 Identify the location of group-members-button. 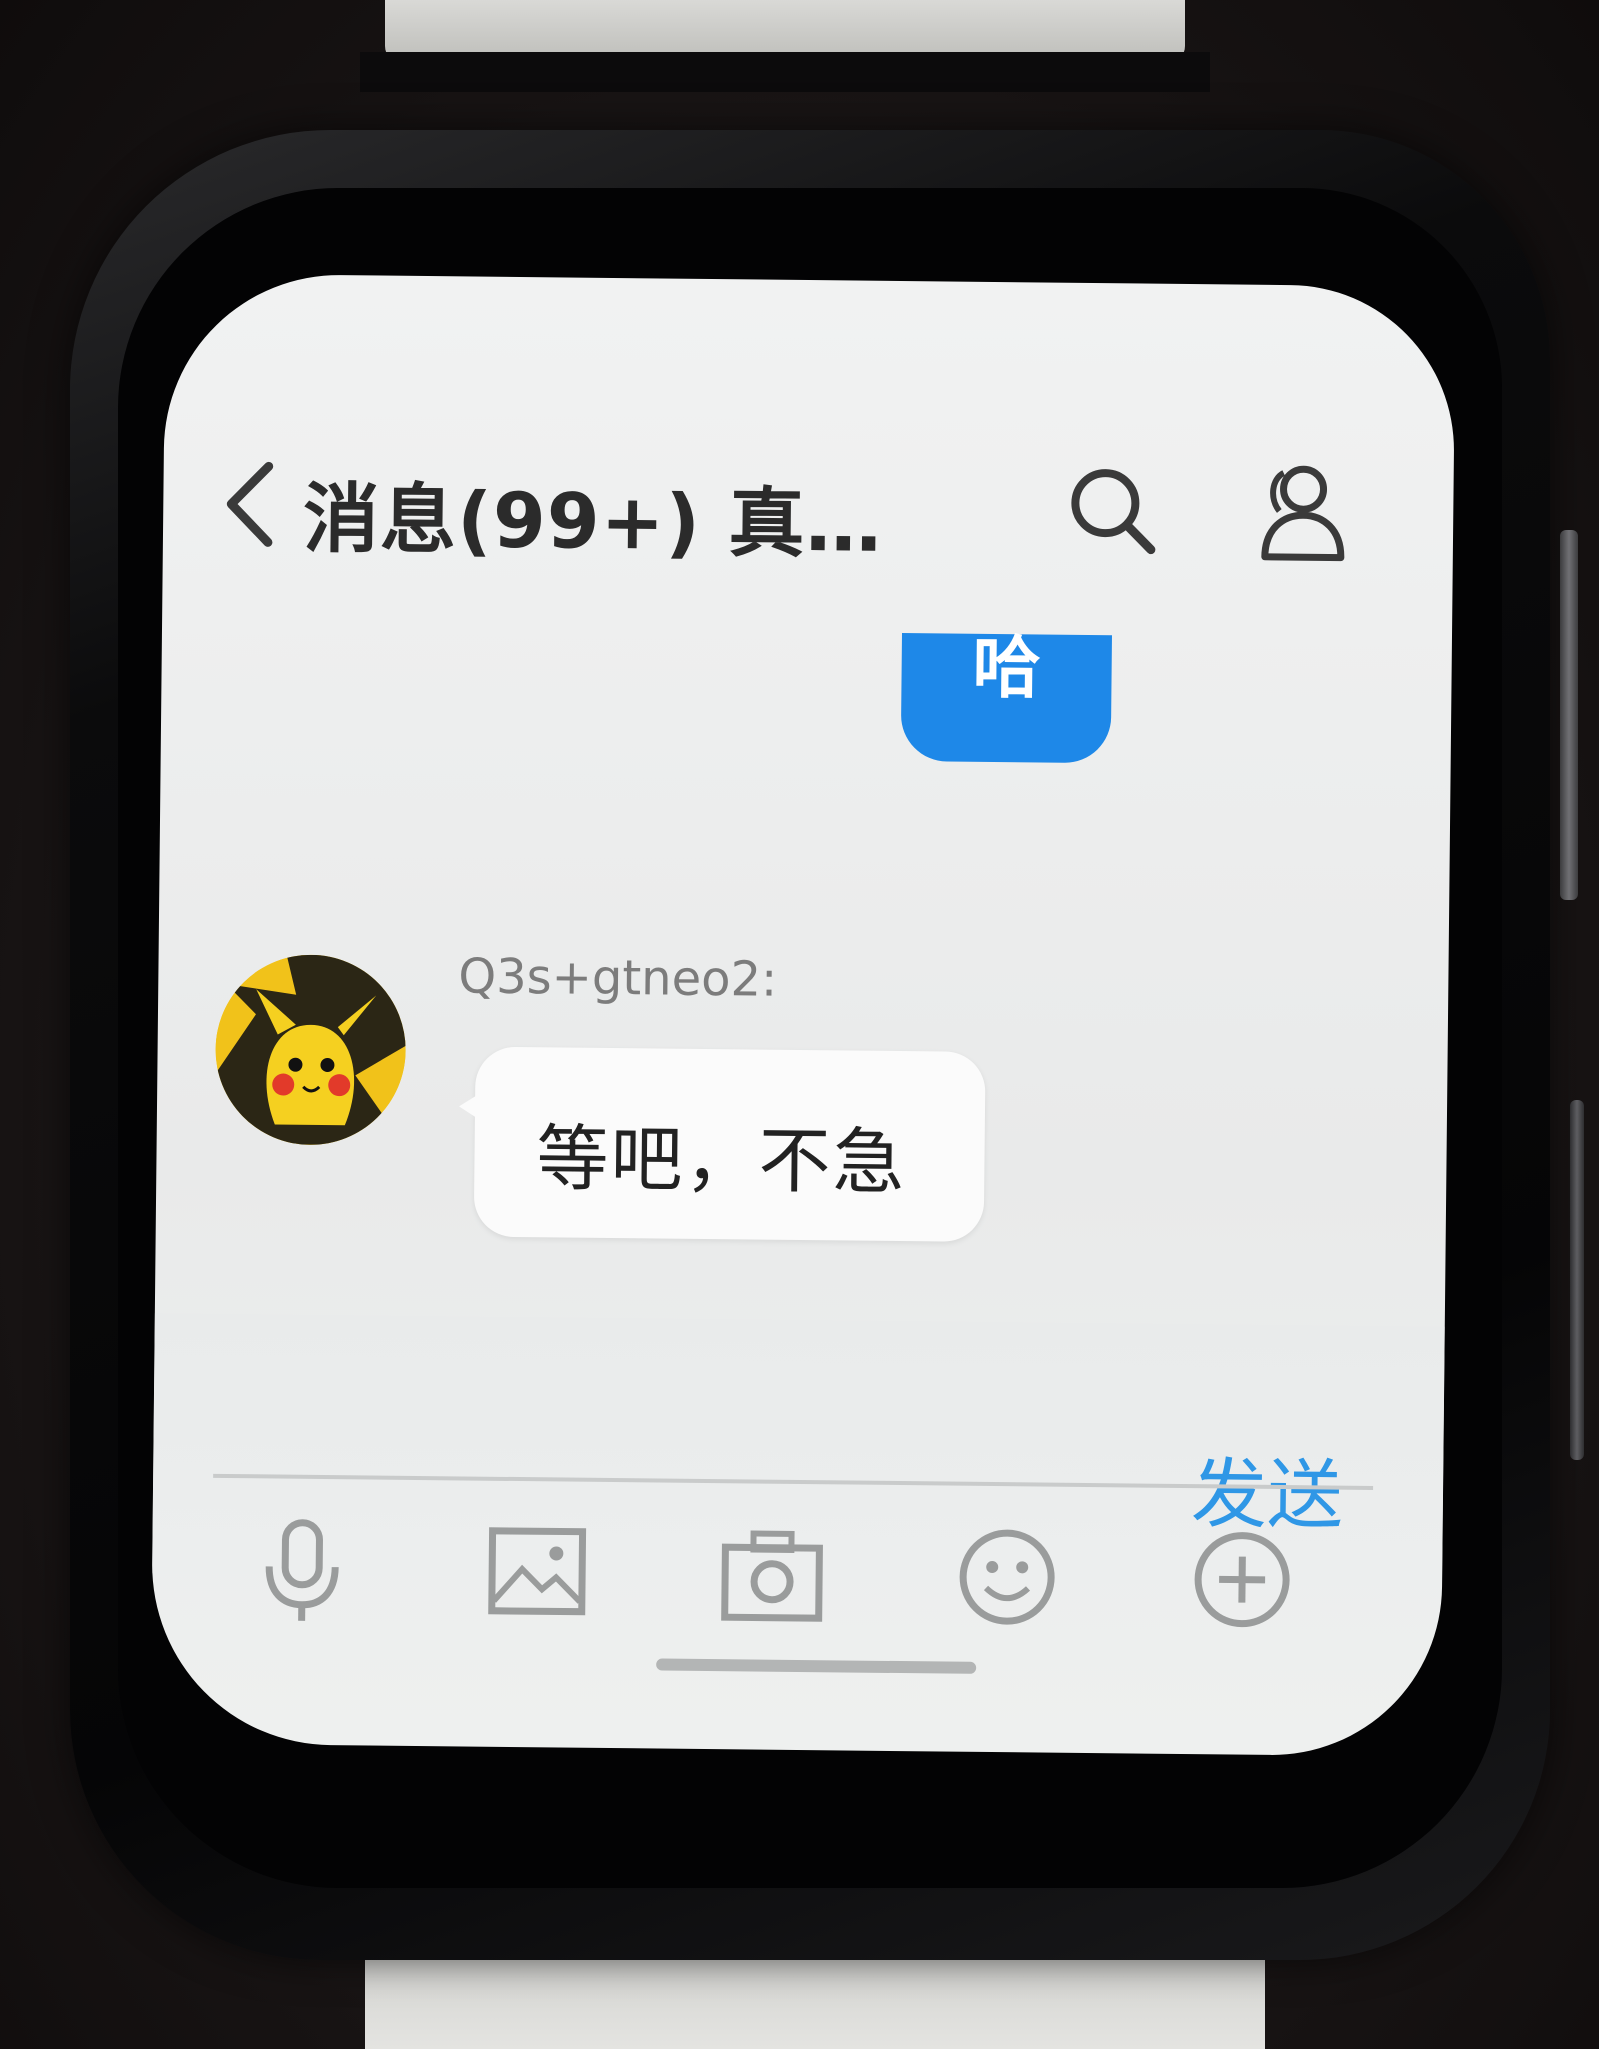
(1298, 514).